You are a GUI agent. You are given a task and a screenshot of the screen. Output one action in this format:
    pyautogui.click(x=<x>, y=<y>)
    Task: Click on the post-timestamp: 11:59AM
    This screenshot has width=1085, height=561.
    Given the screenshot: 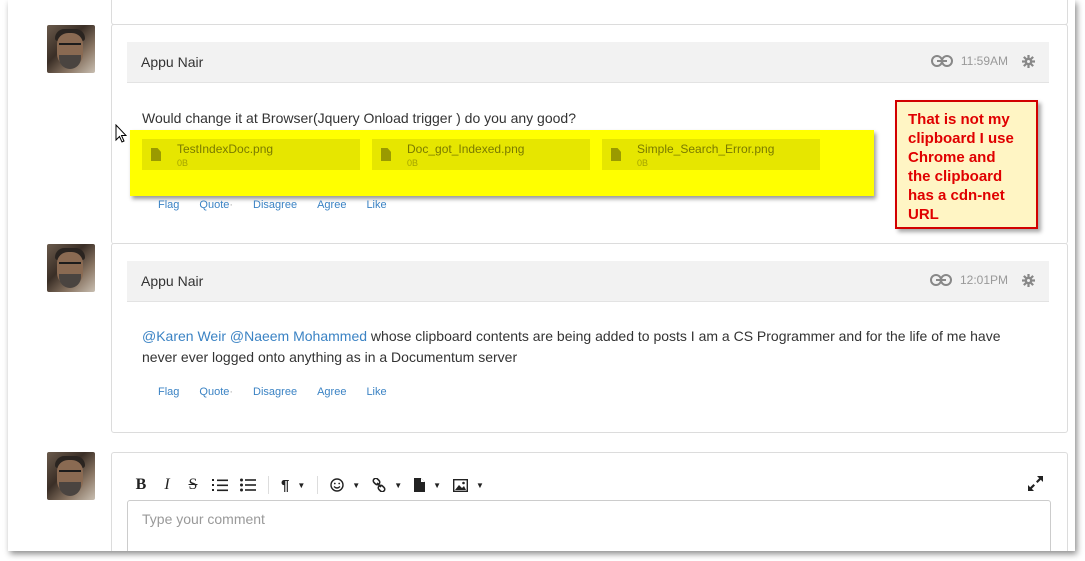 What is the action you would take?
    pyautogui.click(x=984, y=61)
    